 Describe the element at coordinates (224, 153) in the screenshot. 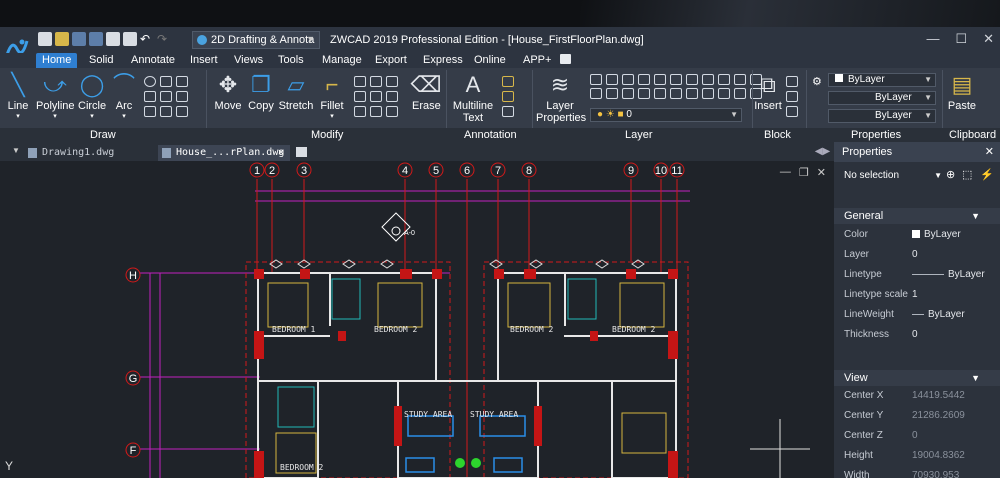

I see `doc-tab-house: House_...rPlan.dwg ✕` at that location.